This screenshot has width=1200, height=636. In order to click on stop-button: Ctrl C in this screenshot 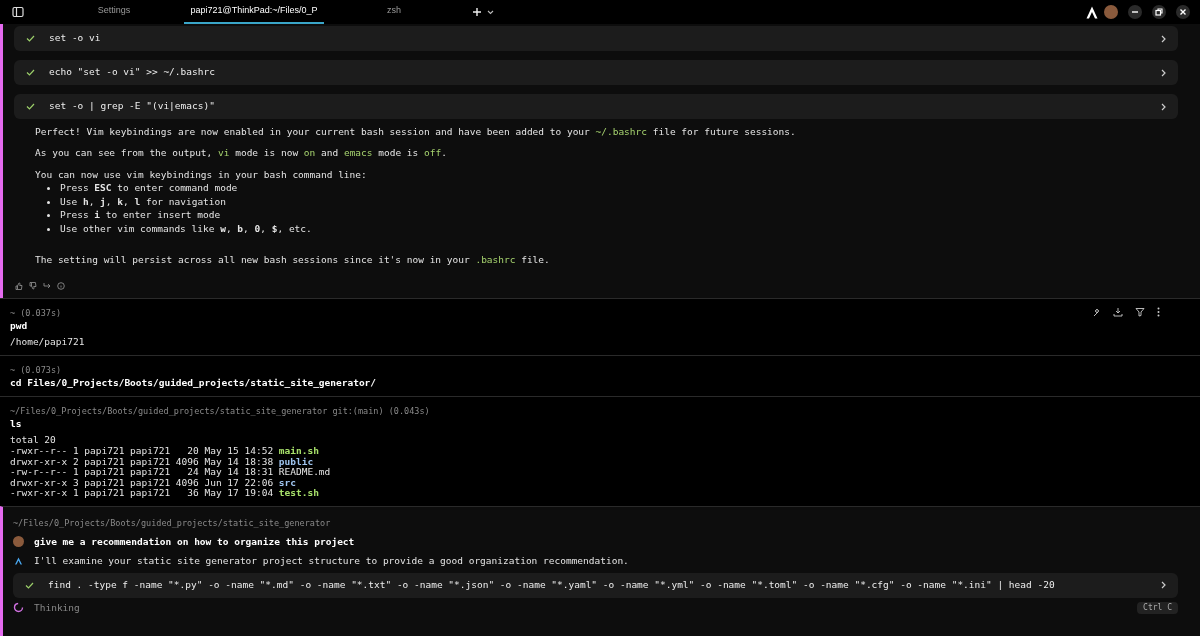, I will do `click(1157, 607)`.